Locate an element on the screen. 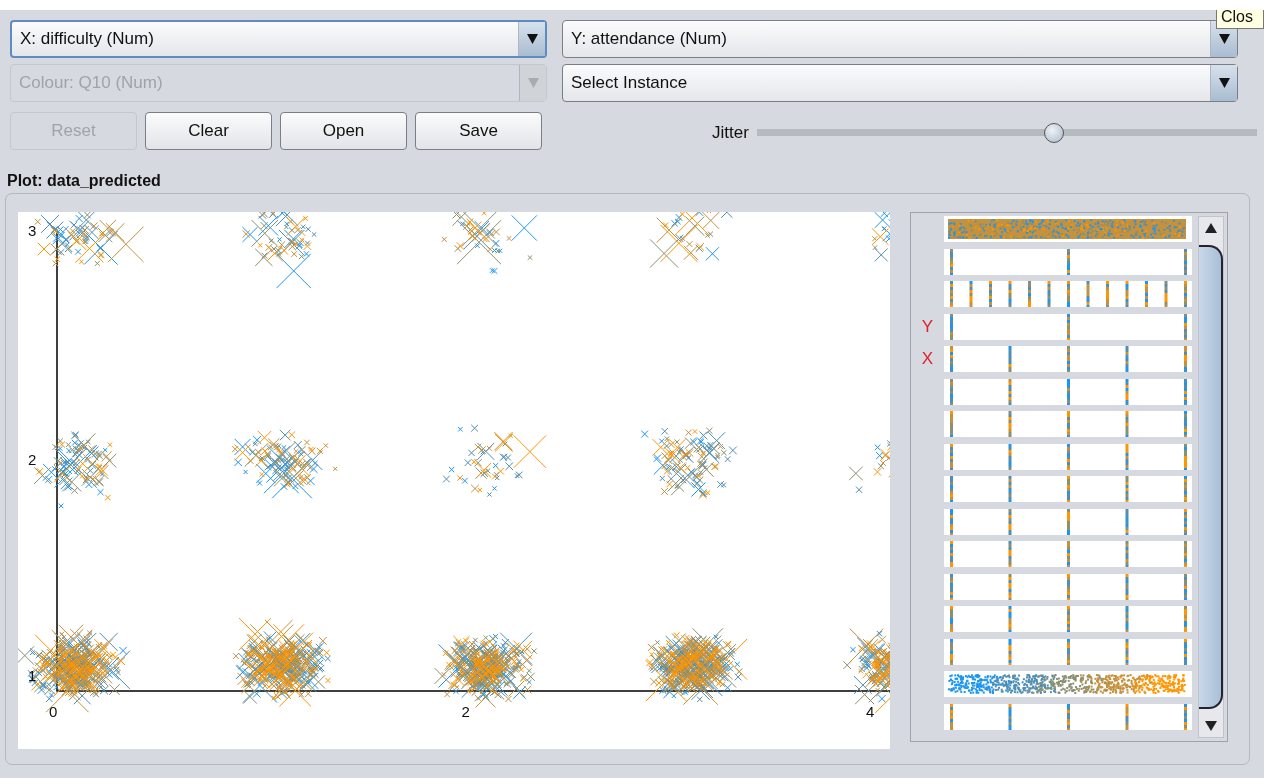 This screenshot has height=778, width=1264. y-tick-label: 2 is located at coordinates (32, 459).